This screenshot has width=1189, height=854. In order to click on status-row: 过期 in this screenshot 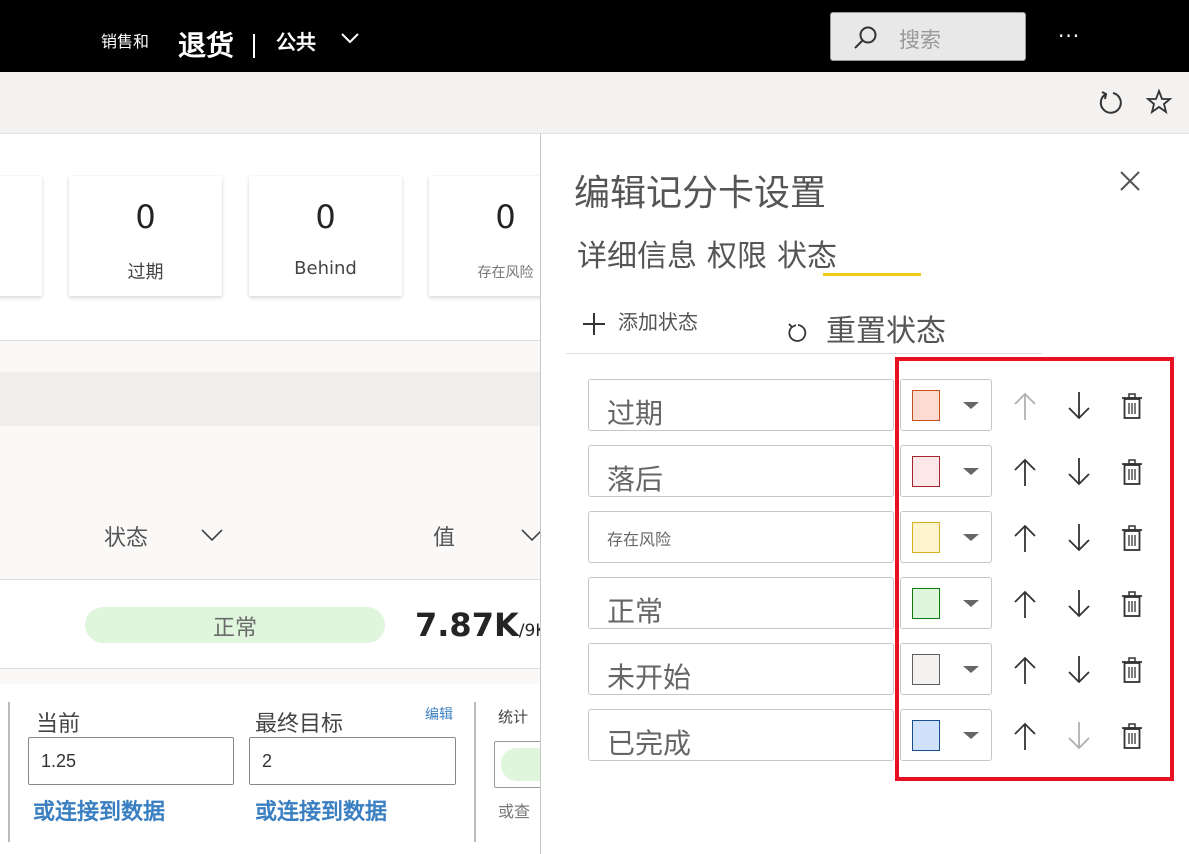, I will do `click(868, 405)`.